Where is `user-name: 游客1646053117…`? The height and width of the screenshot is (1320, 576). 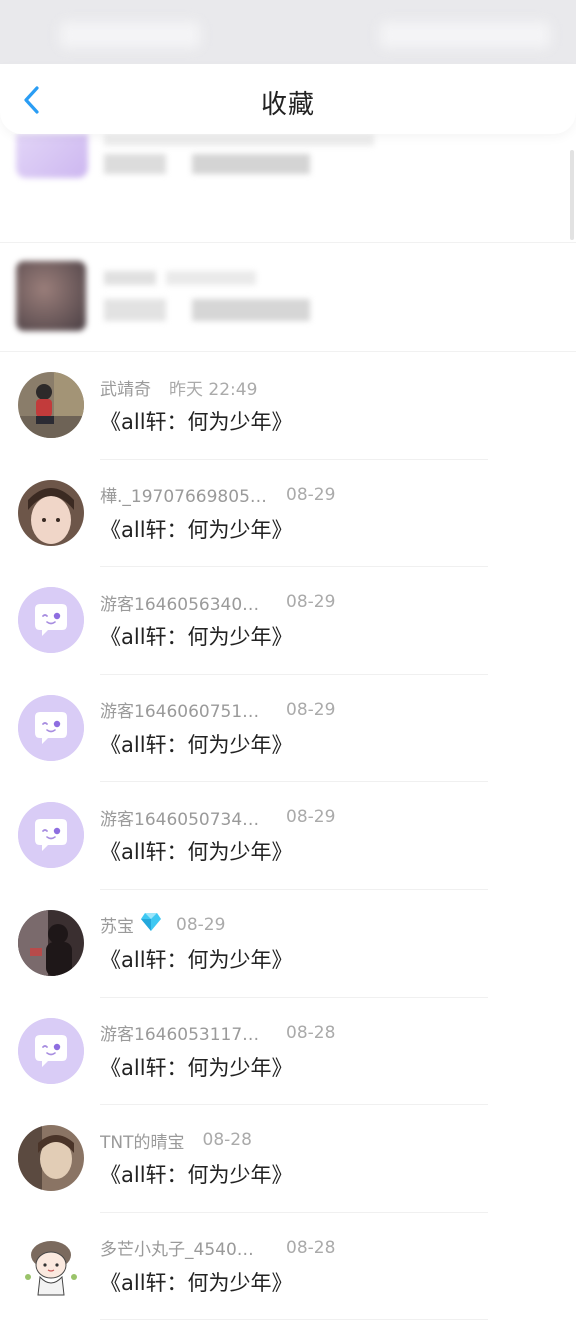
user-name: 游客1646053117… is located at coordinates (184, 1032).